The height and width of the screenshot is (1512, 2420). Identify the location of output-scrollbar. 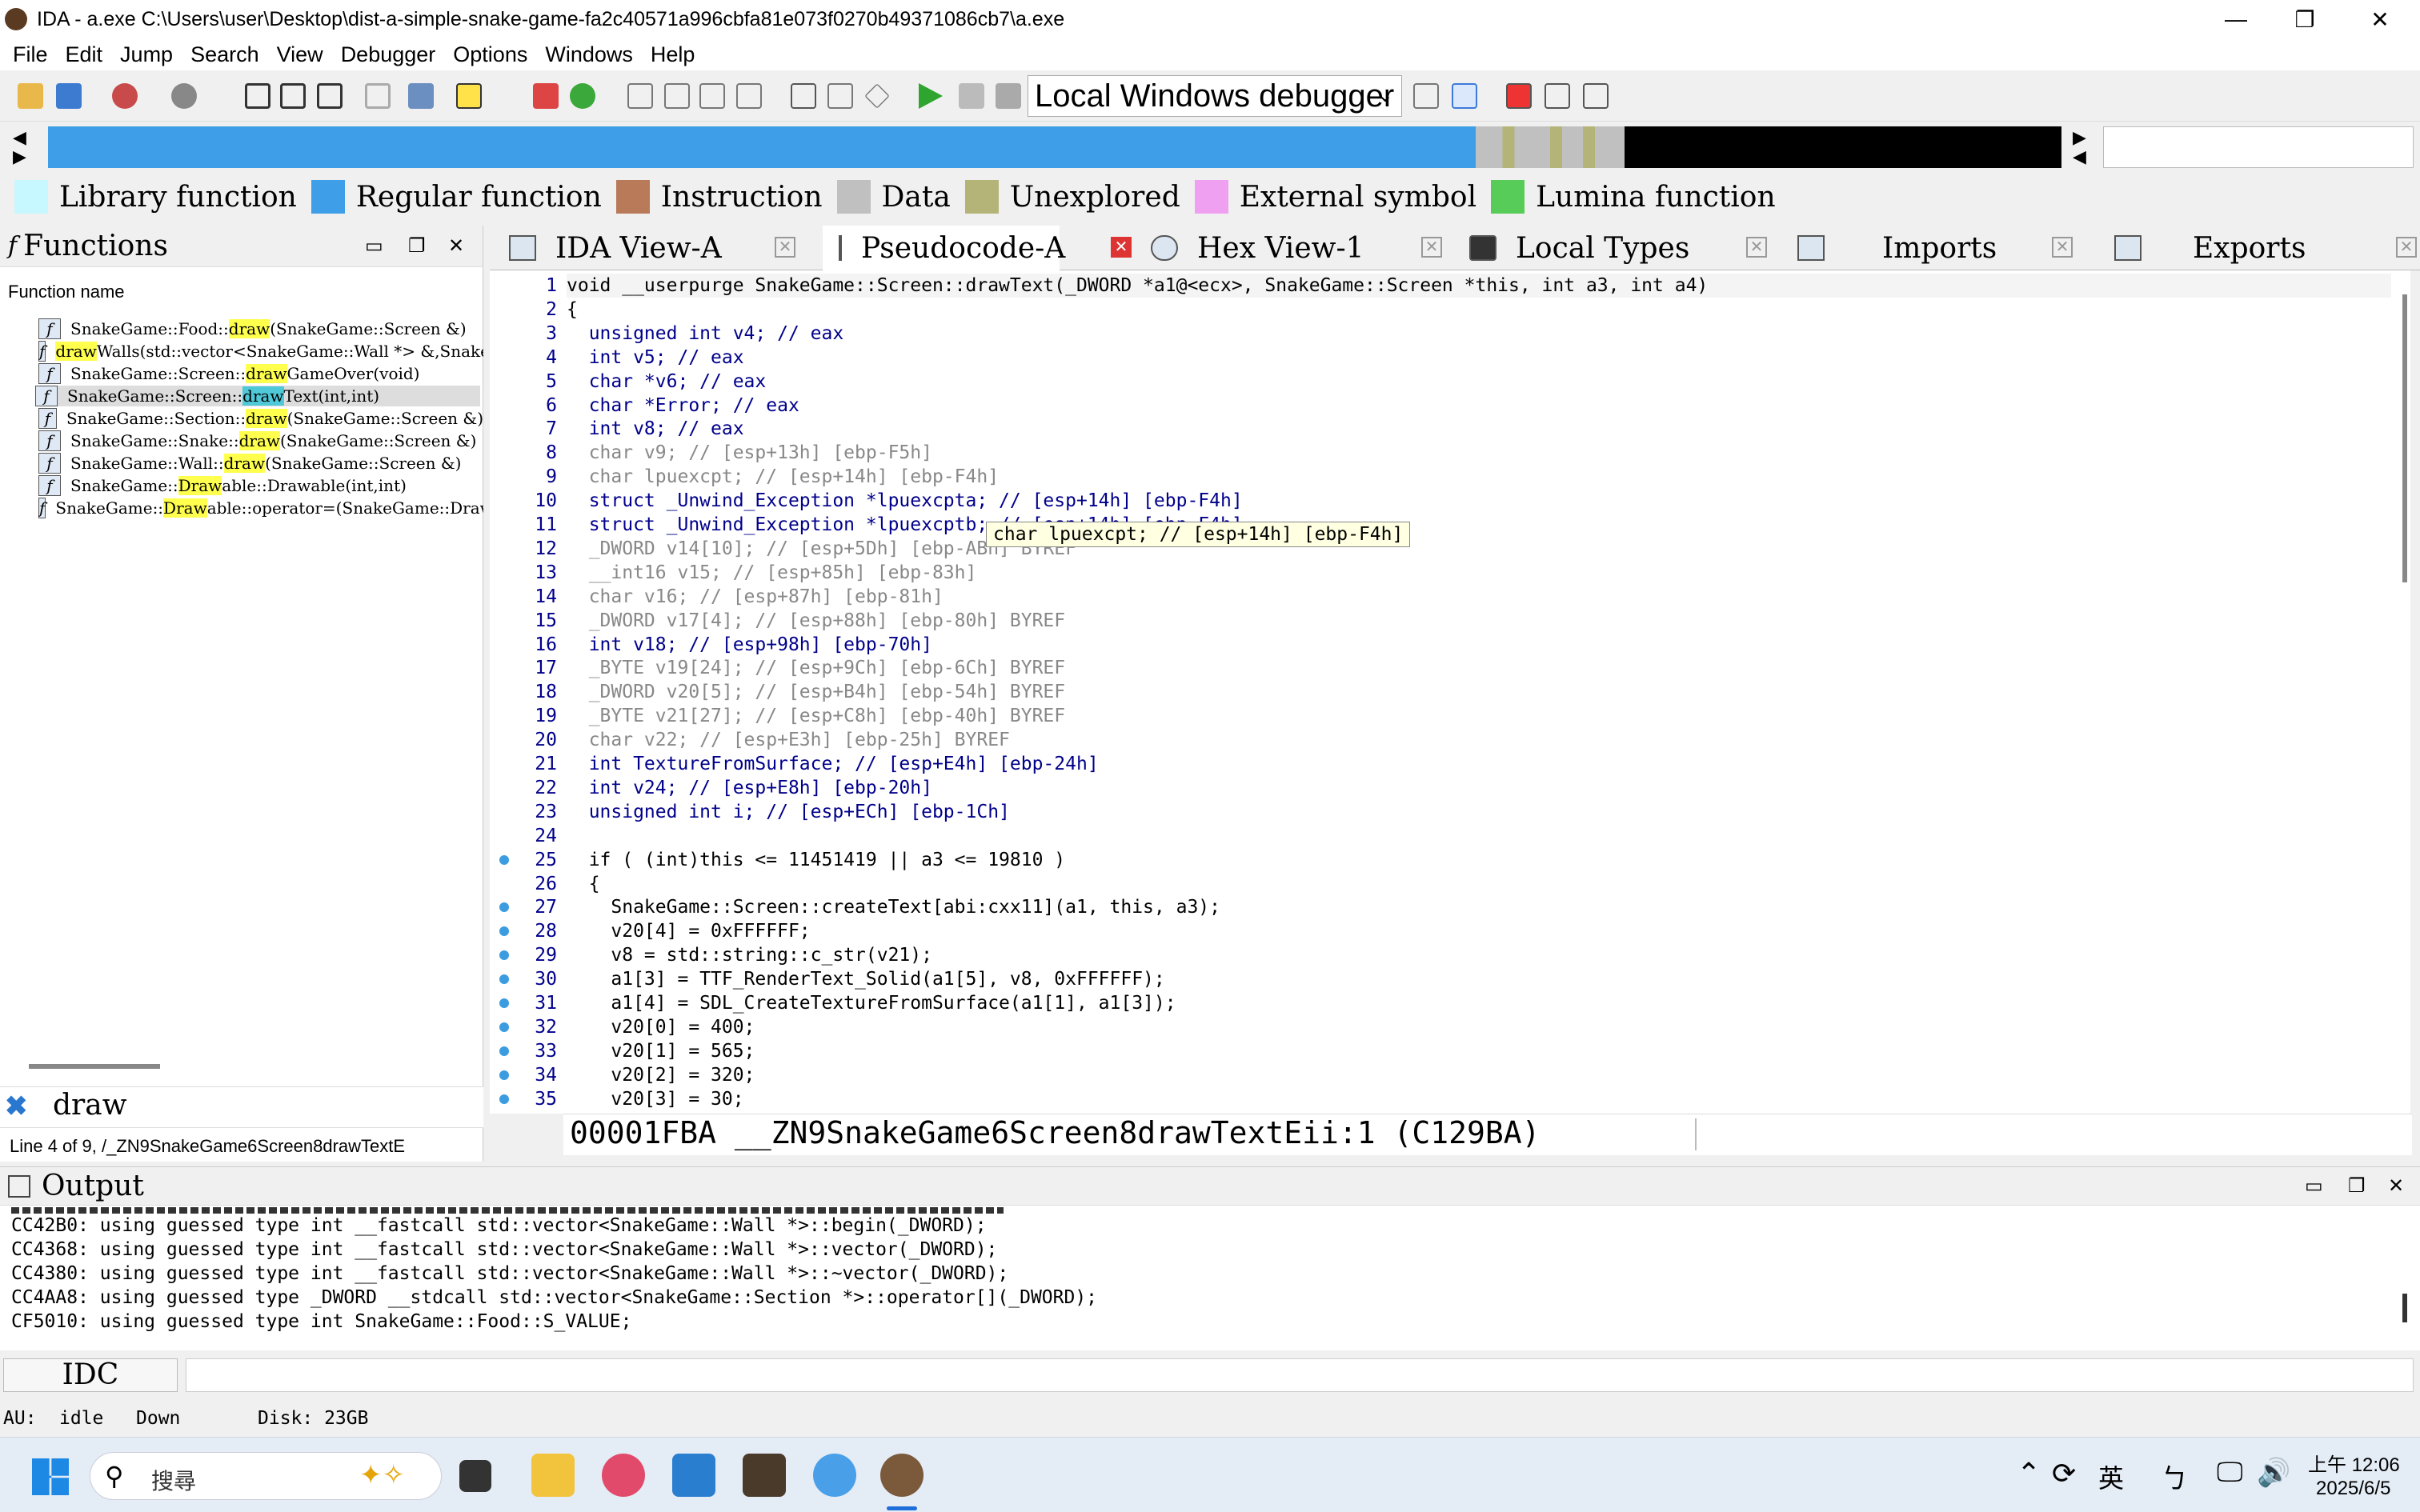
(2404, 1308).